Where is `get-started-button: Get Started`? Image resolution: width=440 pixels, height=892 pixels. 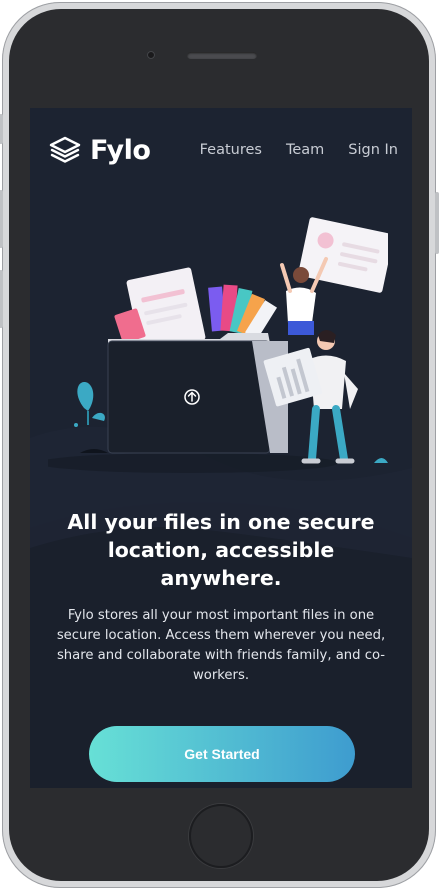
get-started-button: Get Started is located at coordinates (222, 754).